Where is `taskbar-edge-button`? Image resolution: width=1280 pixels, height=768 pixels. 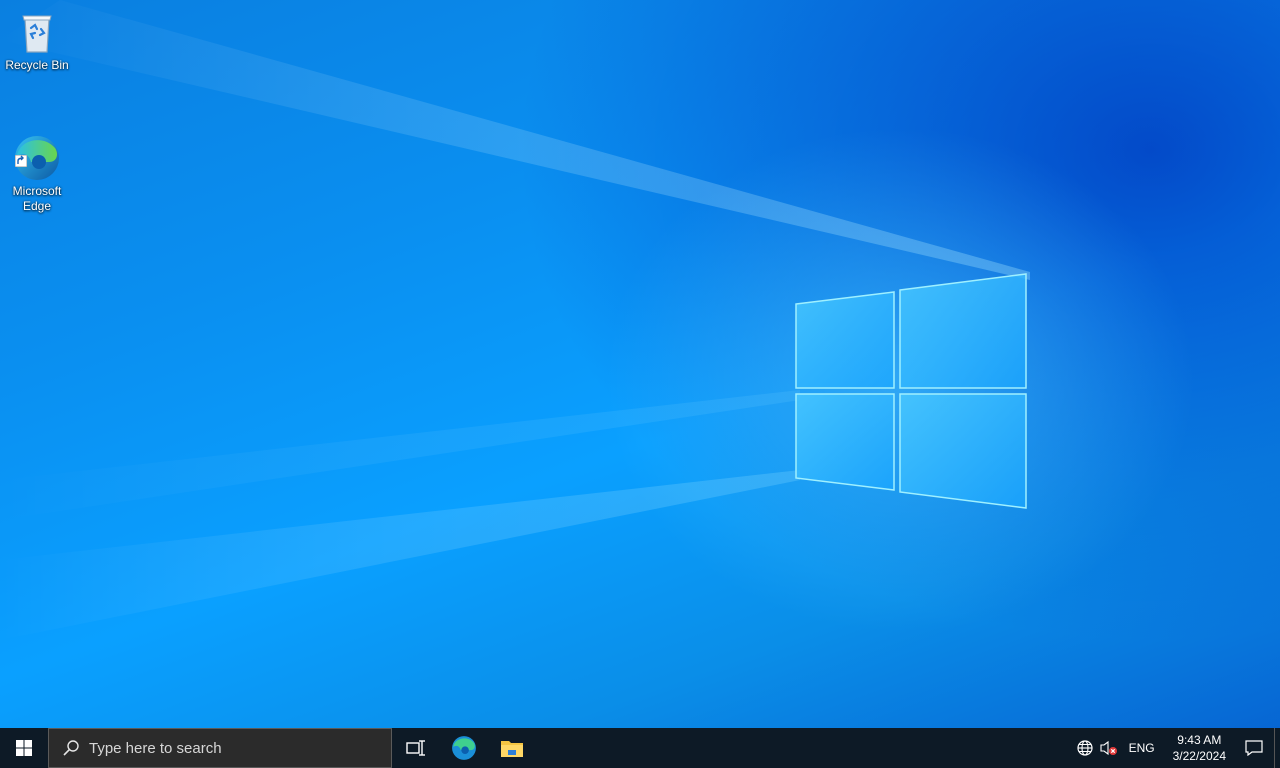 taskbar-edge-button is located at coordinates (464, 748).